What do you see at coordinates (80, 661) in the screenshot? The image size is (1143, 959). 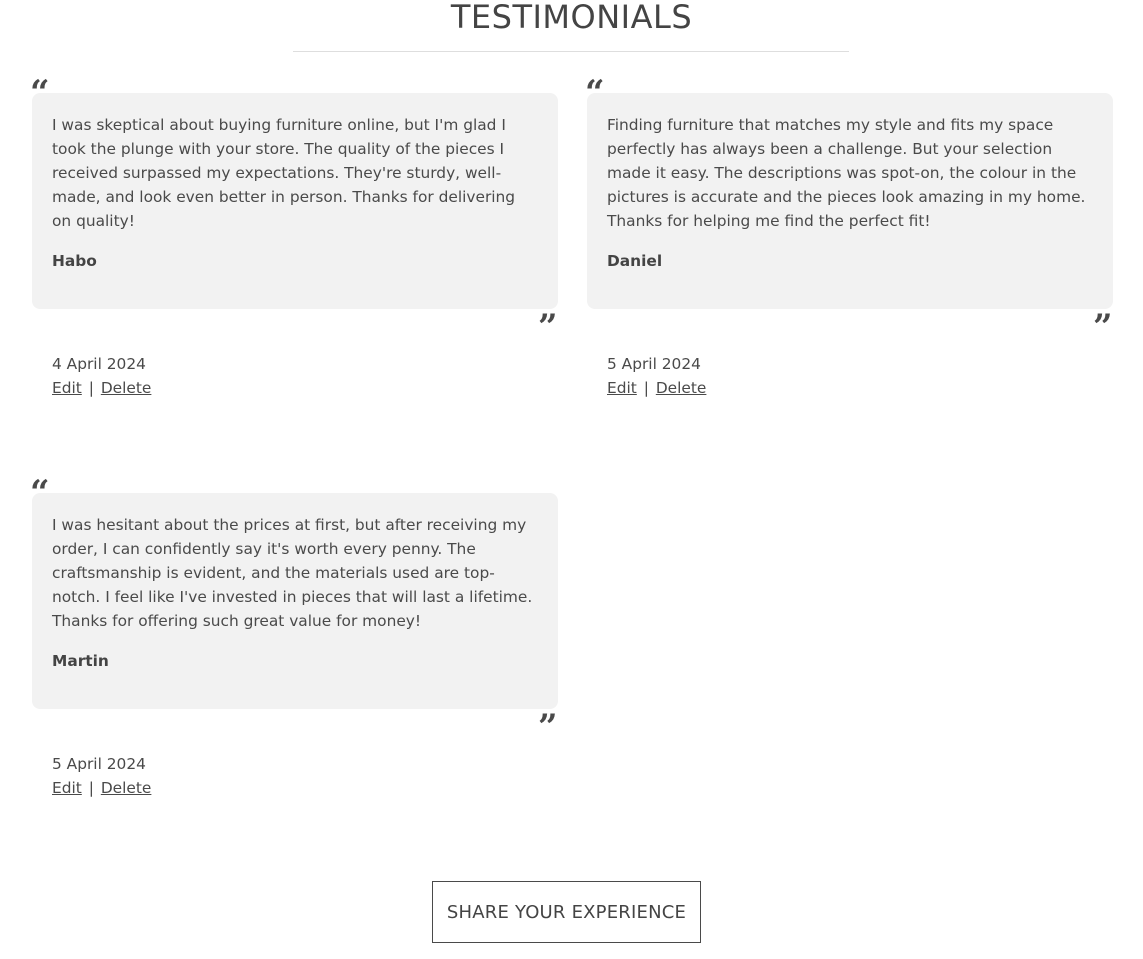 I see `testimonial-author: Martin` at bounding box center [80, 661].